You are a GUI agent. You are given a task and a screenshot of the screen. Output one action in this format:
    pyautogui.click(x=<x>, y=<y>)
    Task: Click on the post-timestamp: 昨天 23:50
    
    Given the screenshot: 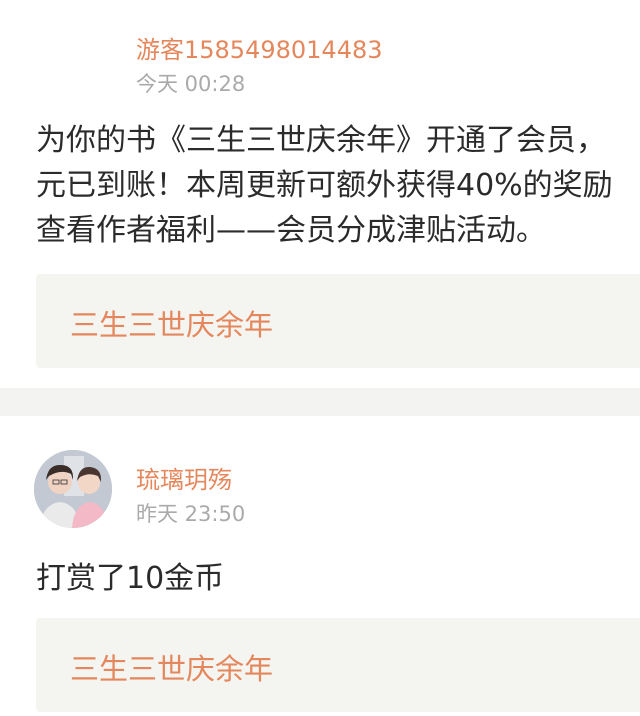 What is the action you would take?
    pyautogui.click(x=191, y=514)
    